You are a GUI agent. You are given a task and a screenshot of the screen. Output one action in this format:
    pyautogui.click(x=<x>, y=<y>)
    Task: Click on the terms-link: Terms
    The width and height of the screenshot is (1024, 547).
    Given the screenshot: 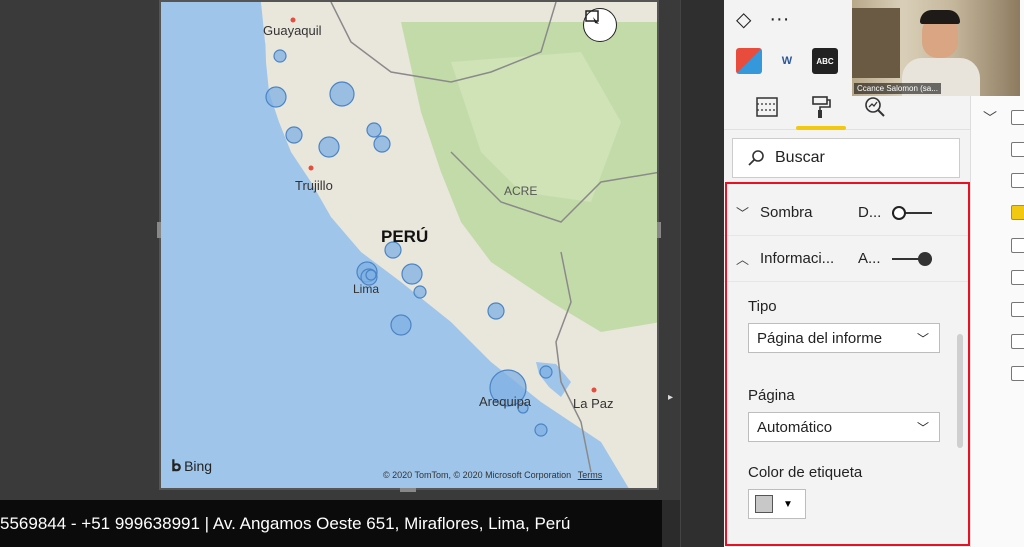 What is the action you would take?
    pyautogui.click(x=590, y=475)
    